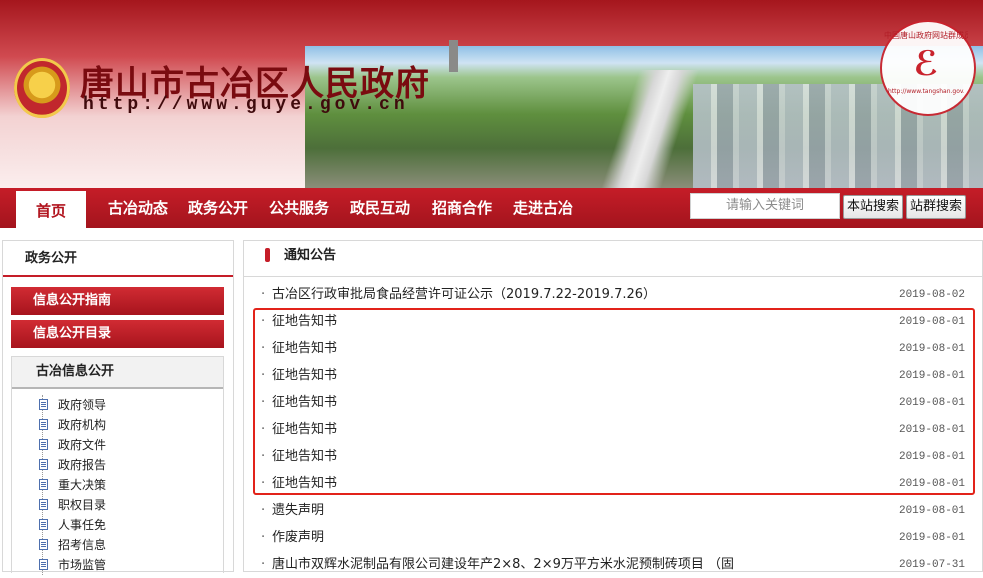  Describe the element at coordinates (931, 565) in the screenshot. I see `notice-date: 2019-07-31` at that location.